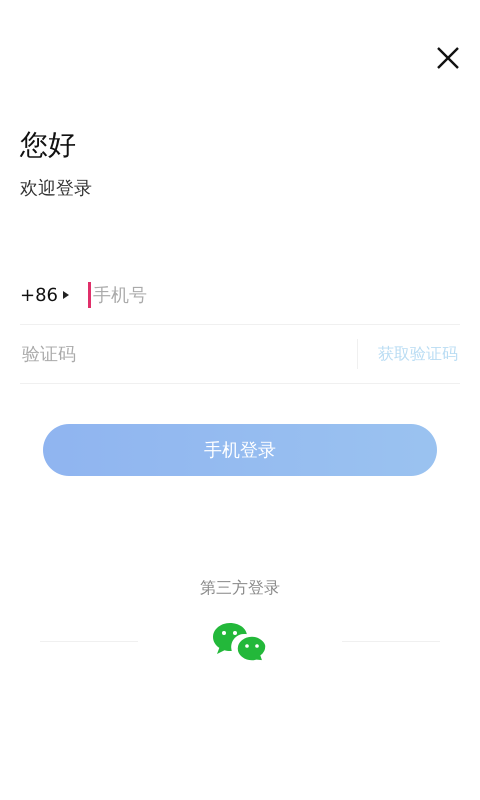  I want to click on greeting-title: 您好, so click(48, 145).